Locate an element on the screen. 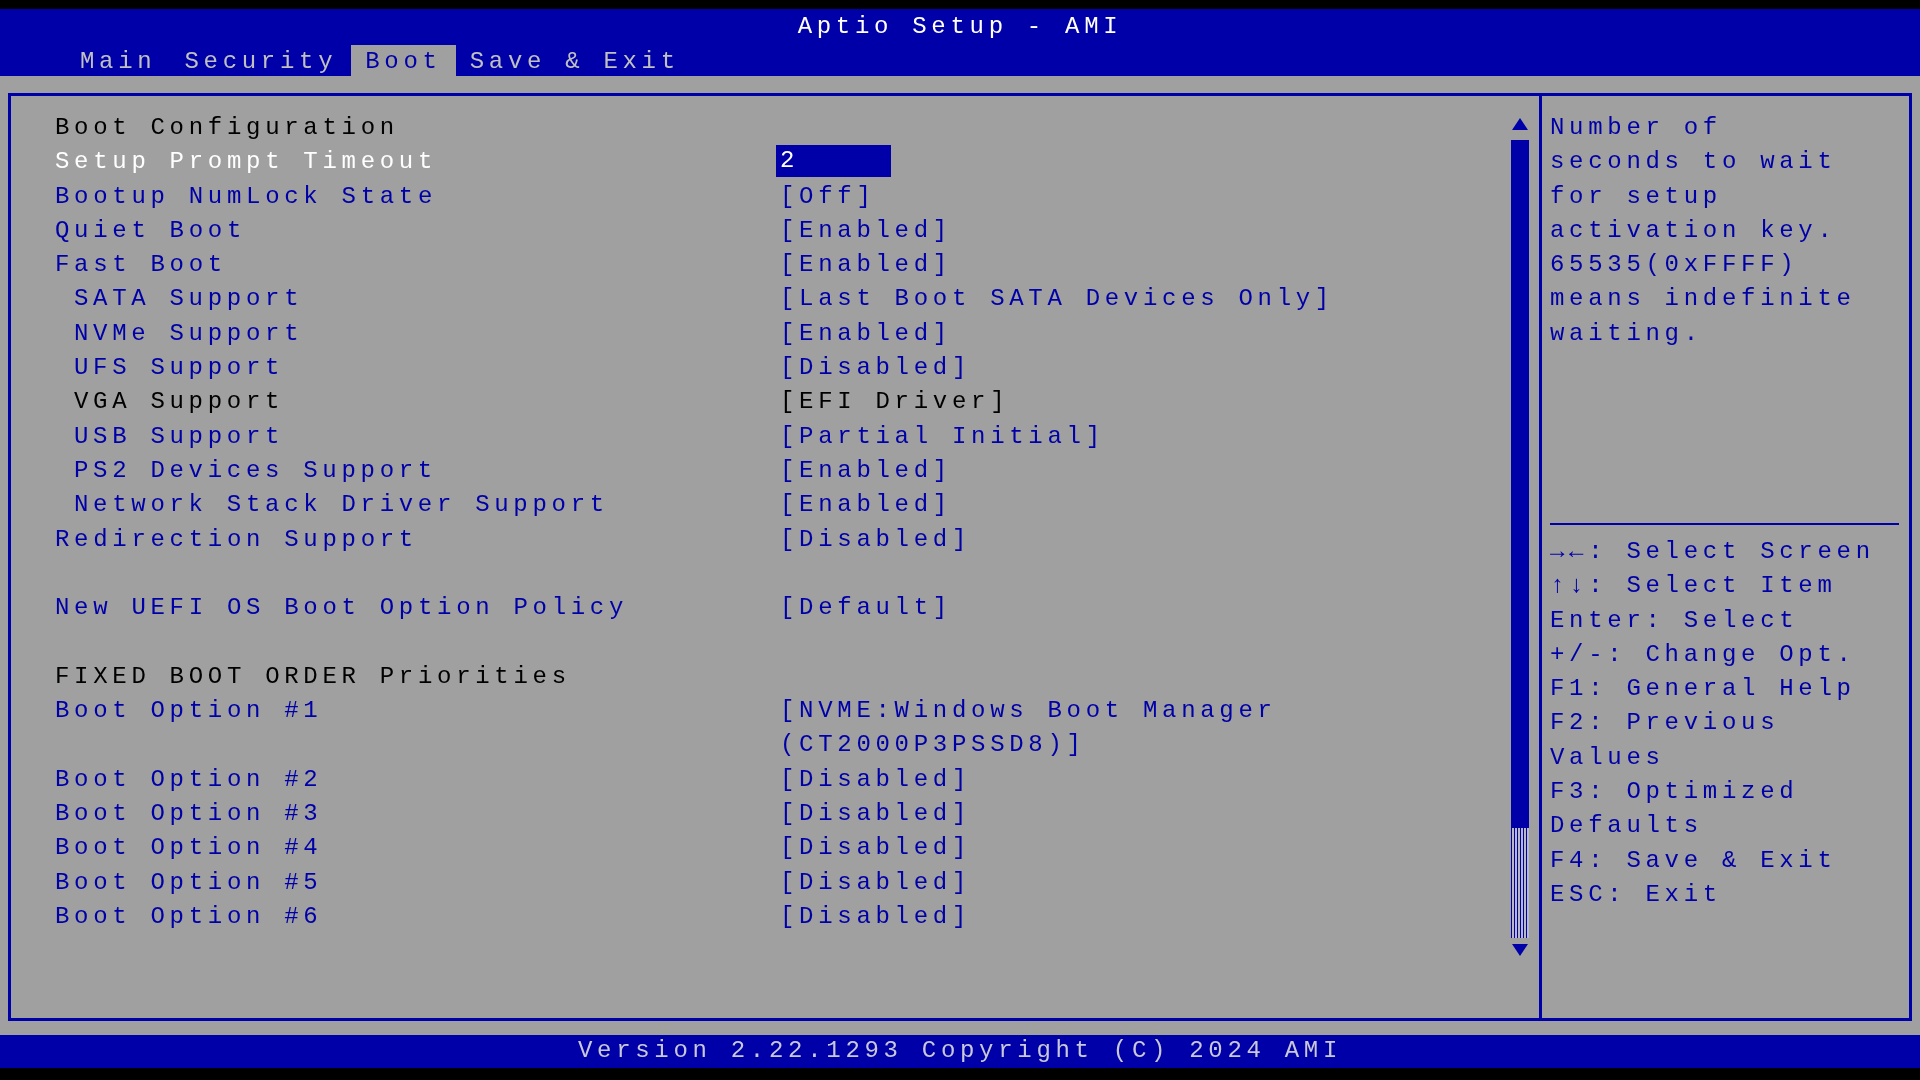 This screenshot has width=1920, height=1080. setting-label: USB Support is located at coordinates (427, 436).